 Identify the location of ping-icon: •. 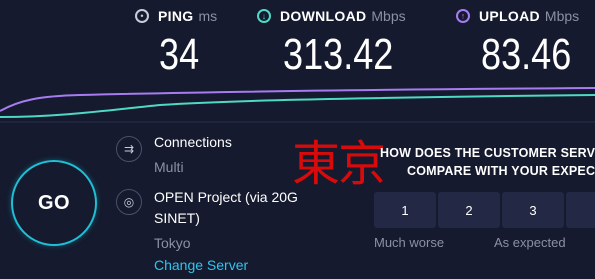
(142, 16).